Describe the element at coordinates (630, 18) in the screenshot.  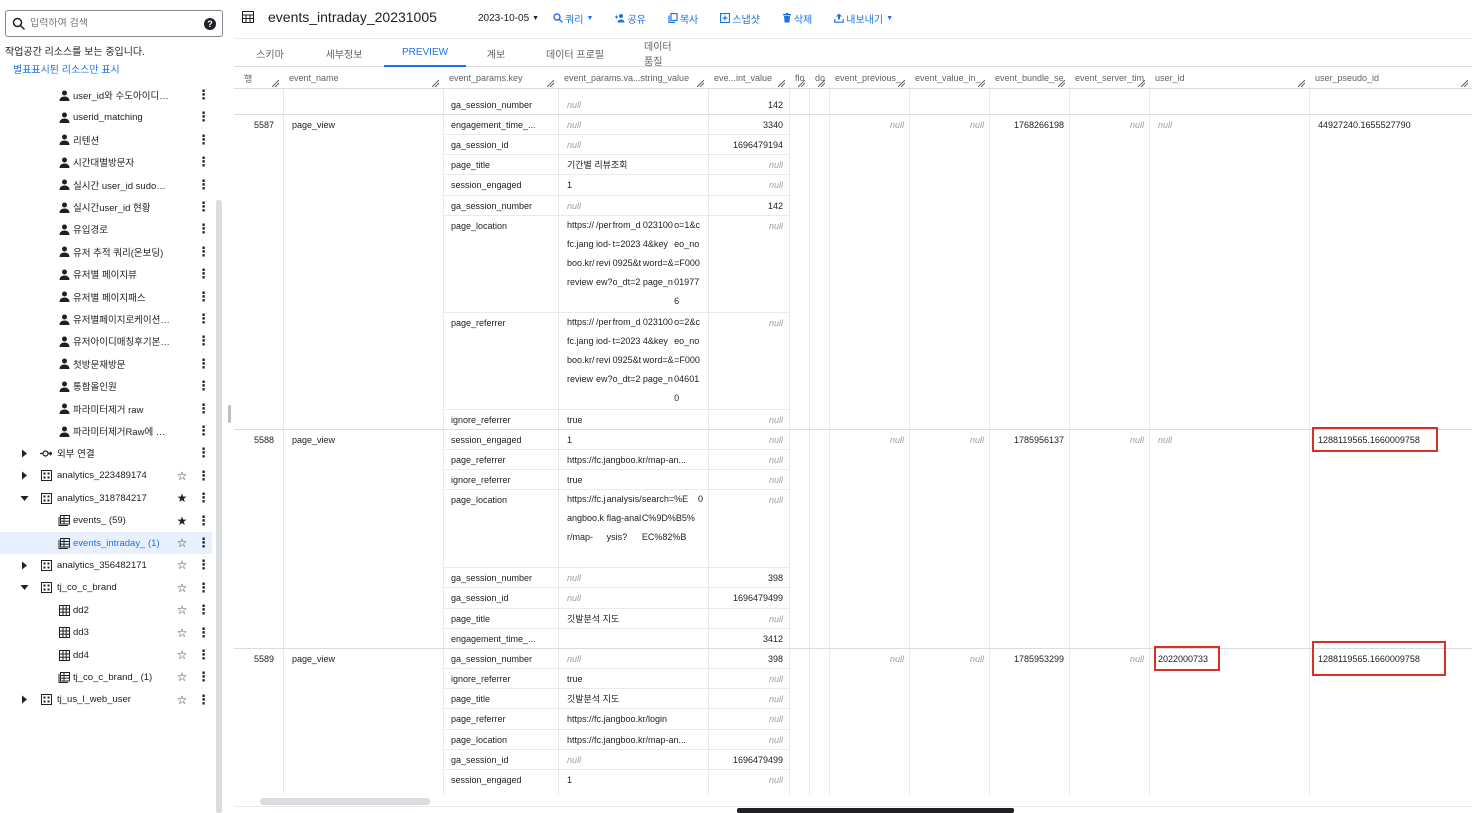
I see `share-button: 공유` at that location.